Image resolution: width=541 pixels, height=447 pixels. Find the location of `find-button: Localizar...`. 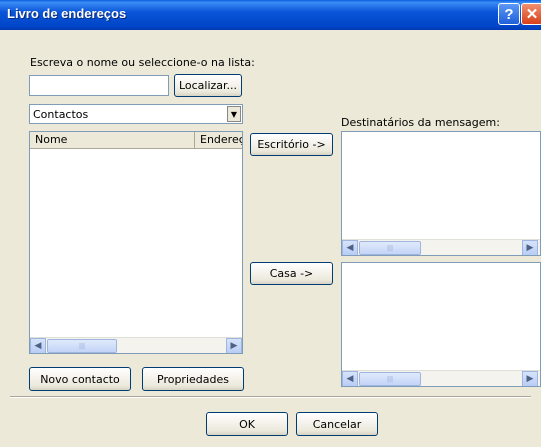

find-button: Localizar... is located at coordinates (208, 85).